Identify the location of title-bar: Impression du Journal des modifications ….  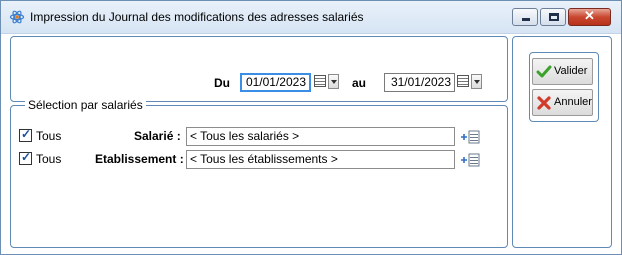
(311, 17).